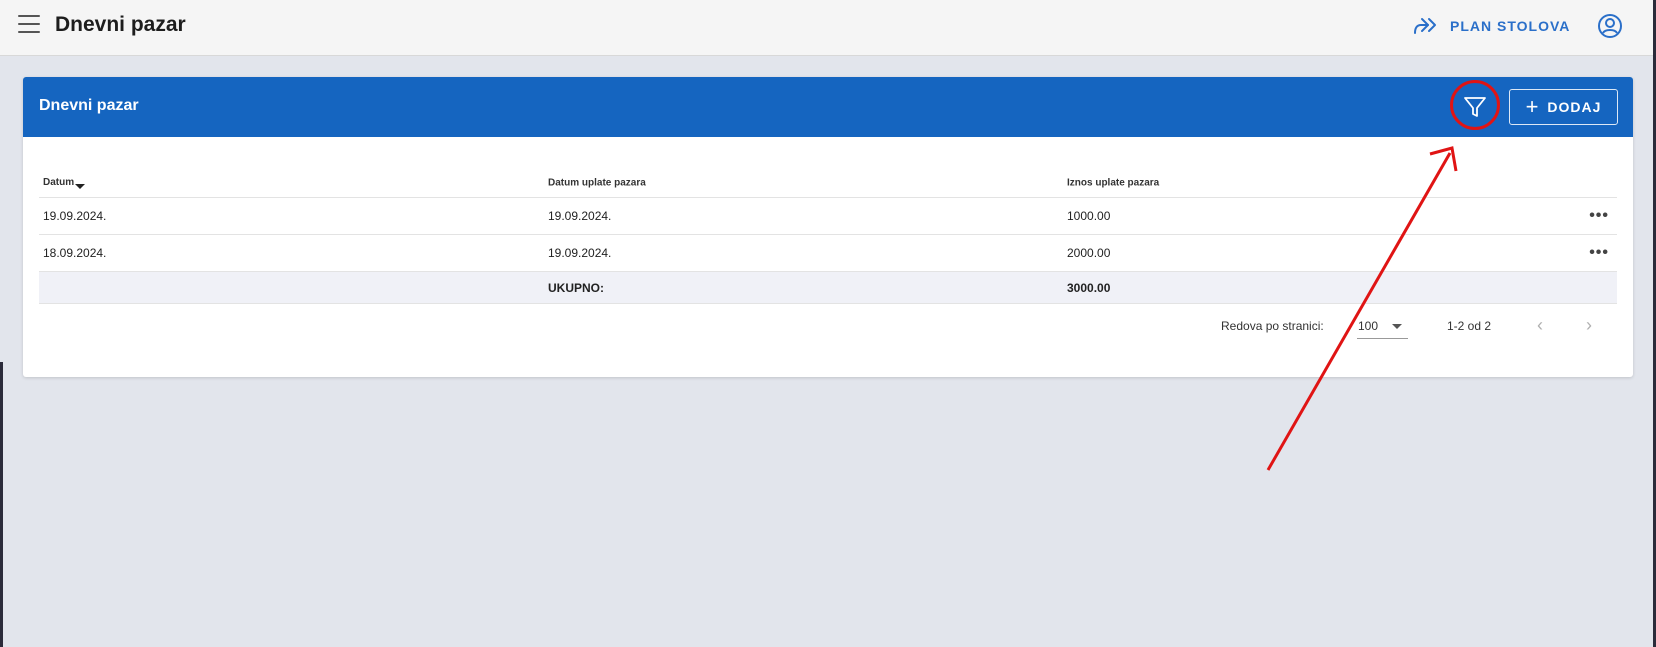 Image resolution: width=1656 pixels, height=647 pixels. Describe the element at coordinates (1113, 182) in the screenshot. I see `column-header-iznos: Iznos uplate pazara` at that location.